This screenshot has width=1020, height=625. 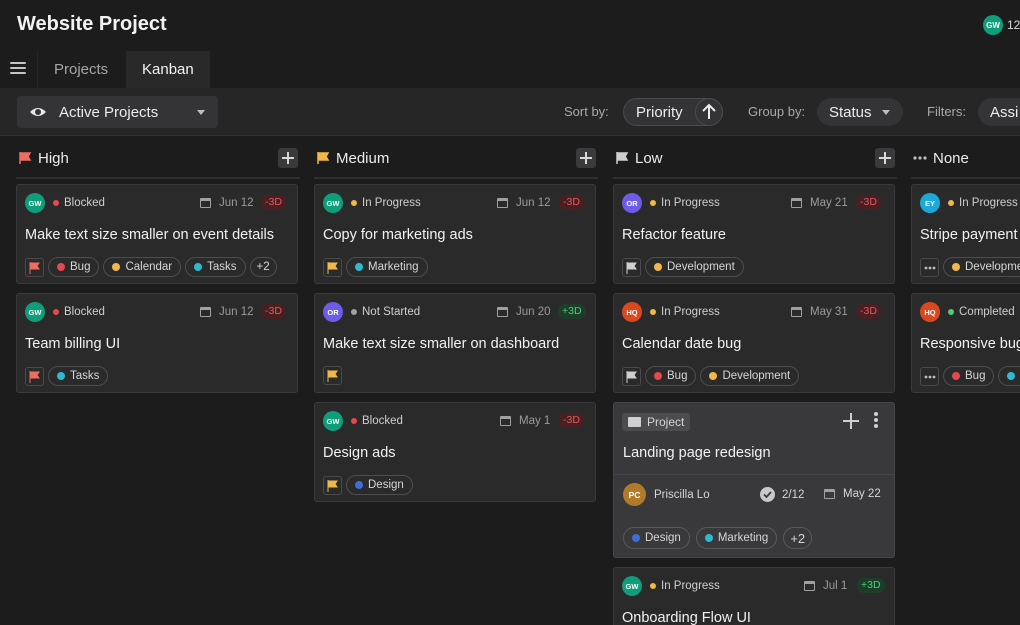 I want to click on more-options-icon, so click(x=876, y=421).